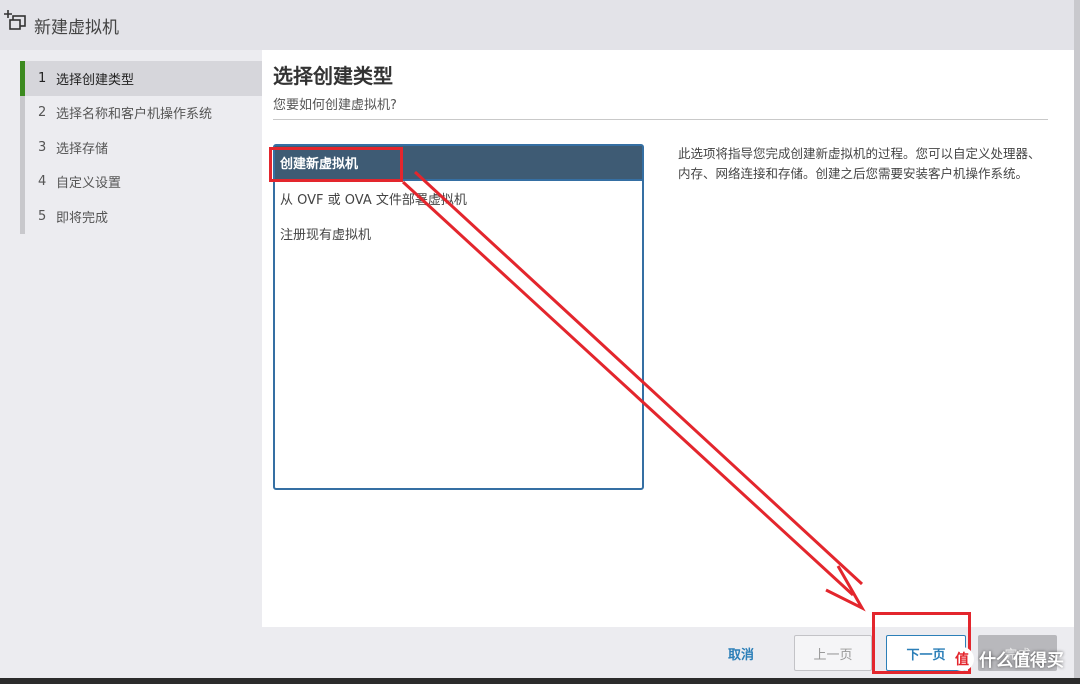 The width and height of the screenshot is (1080, 684). What do you see at coordinates (1077, 342) in the screenshot?
I see `window-right-edge` at bounding box center [1077, 342].